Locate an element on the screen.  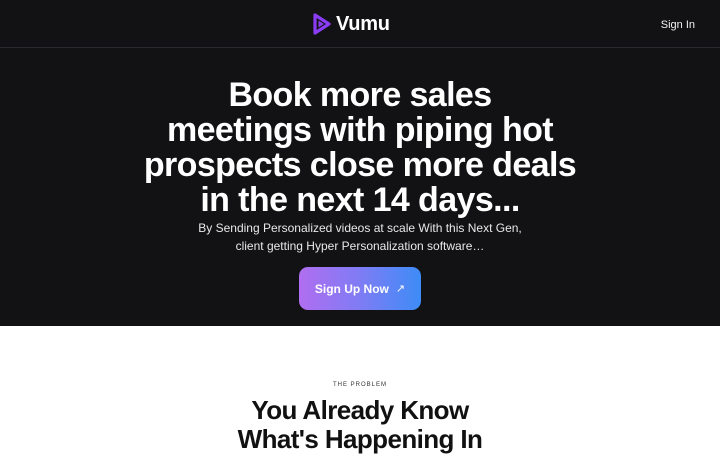
headline-line: meetings with piping hot is located at coordinates (360, 130).